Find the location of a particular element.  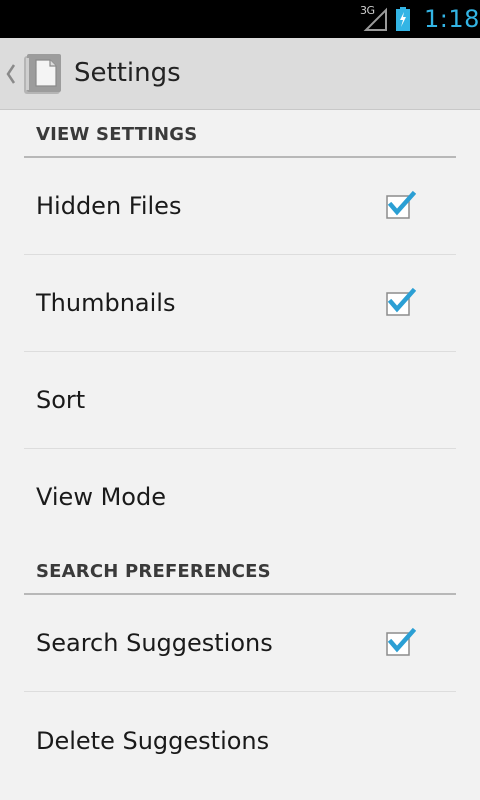

pref-delete-suggestions: Delete Suggestions is located at coordinates (240, 741).